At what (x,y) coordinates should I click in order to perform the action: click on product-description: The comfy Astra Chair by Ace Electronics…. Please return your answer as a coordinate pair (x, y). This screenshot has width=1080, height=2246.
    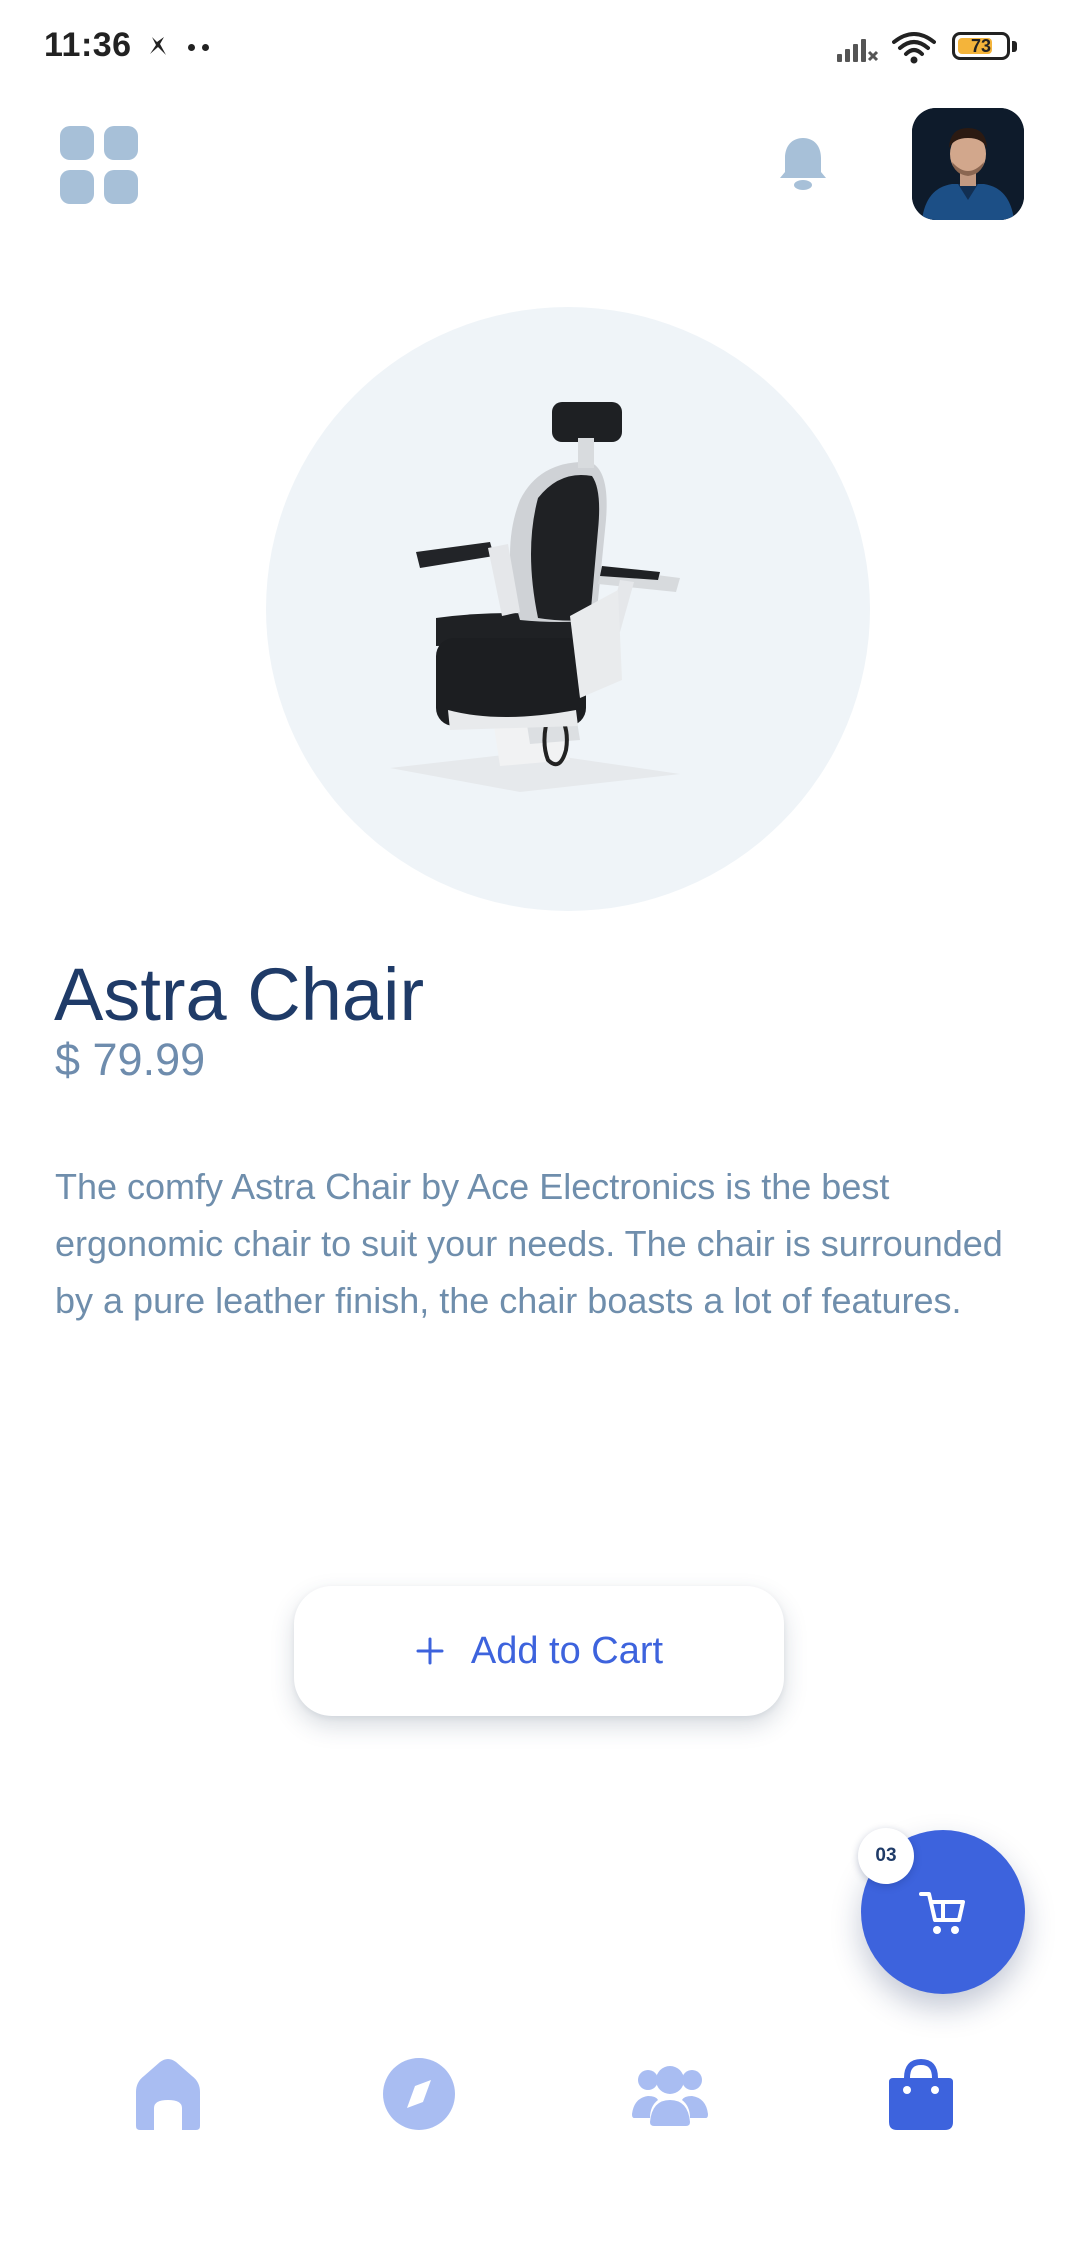
    Looking at the image, I should click on (529, 1243).